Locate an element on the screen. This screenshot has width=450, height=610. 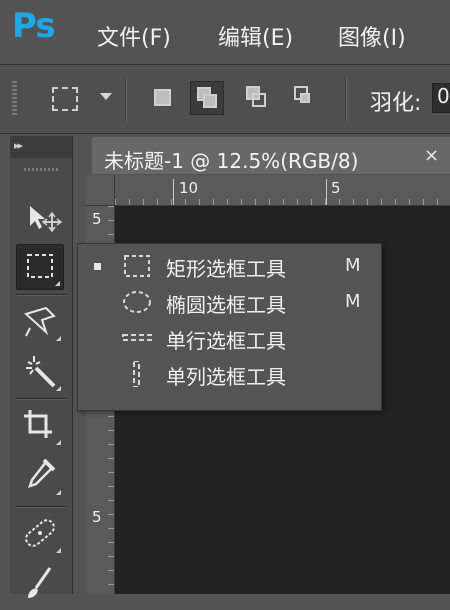
menu-edit: 编辑(E) is located at coordinates (255, 36).